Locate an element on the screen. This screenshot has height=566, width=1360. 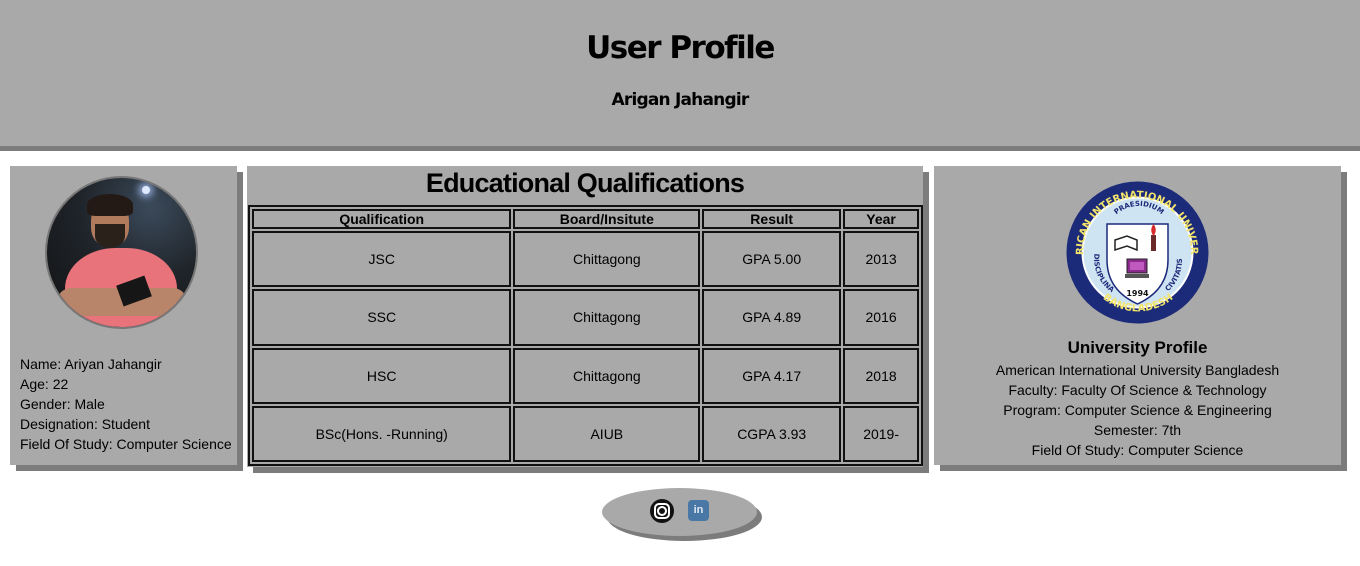
education-title: Educational Qualifications is located at coordinates (585, 183).